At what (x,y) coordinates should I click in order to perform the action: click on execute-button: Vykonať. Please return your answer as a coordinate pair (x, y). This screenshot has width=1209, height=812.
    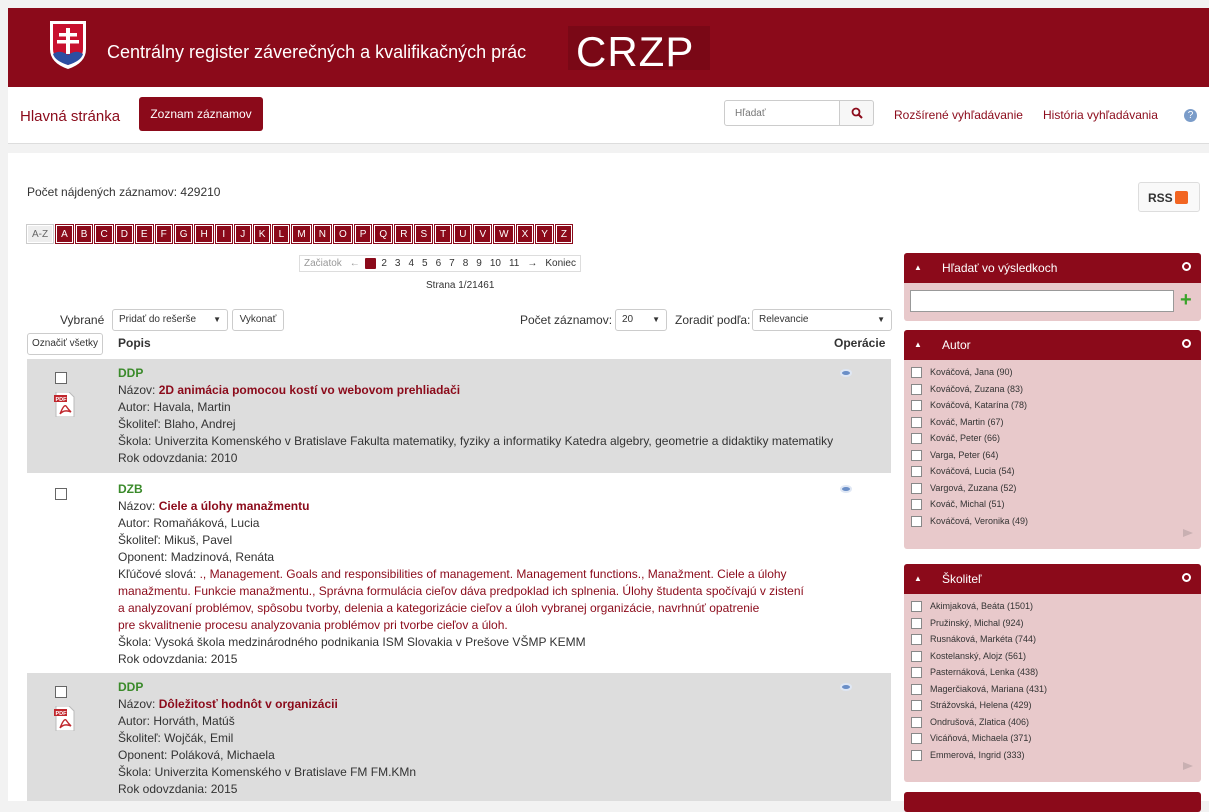
    Looking at the image, I should click on (258, 320).